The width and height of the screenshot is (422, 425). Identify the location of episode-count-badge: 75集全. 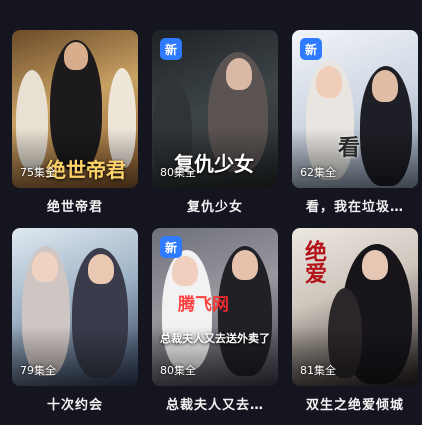
(38, 172).